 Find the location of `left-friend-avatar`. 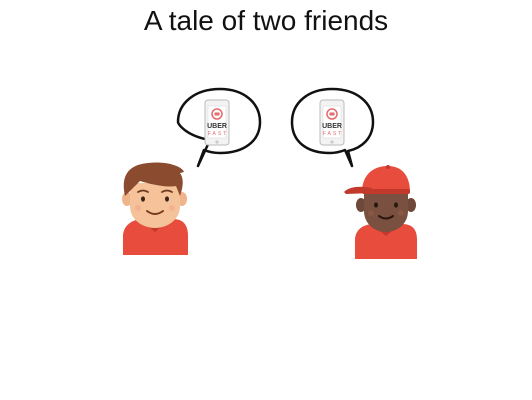

left-friend-avatar is located at coordinates (155, 208).